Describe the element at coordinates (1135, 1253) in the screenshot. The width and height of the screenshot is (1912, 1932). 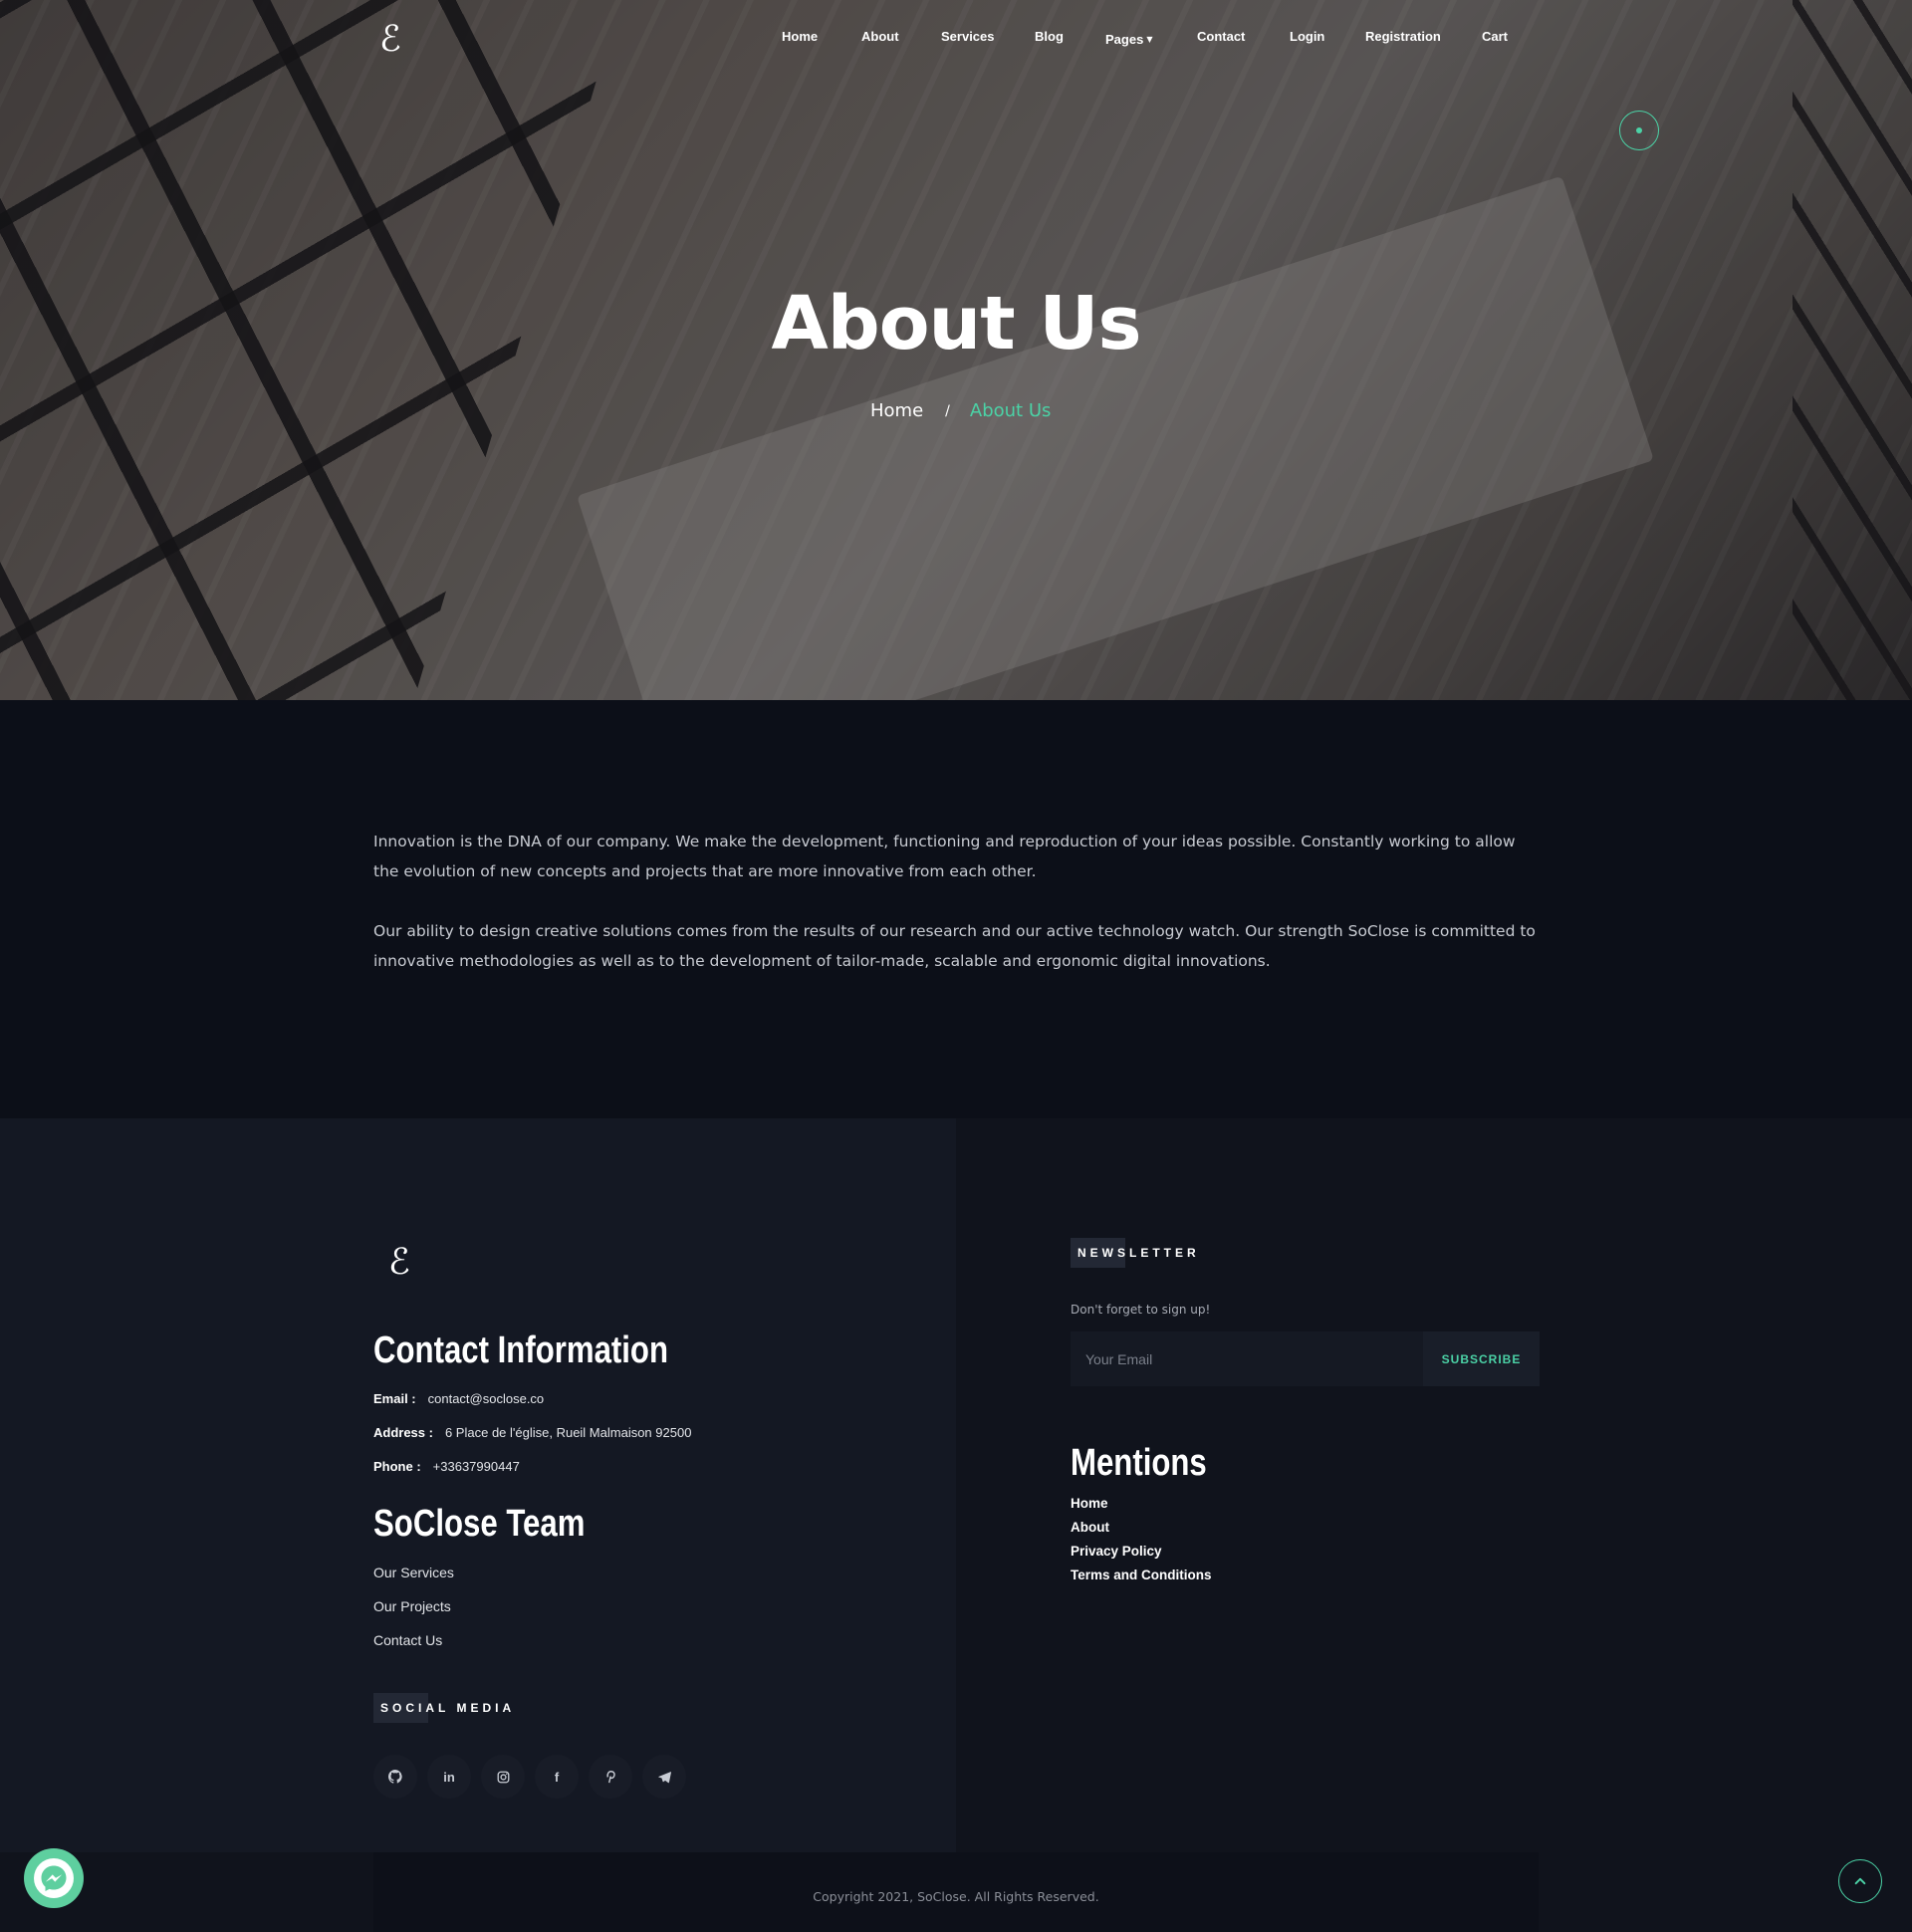
I see `newsletter-label: NEWSLETTER` at that location.